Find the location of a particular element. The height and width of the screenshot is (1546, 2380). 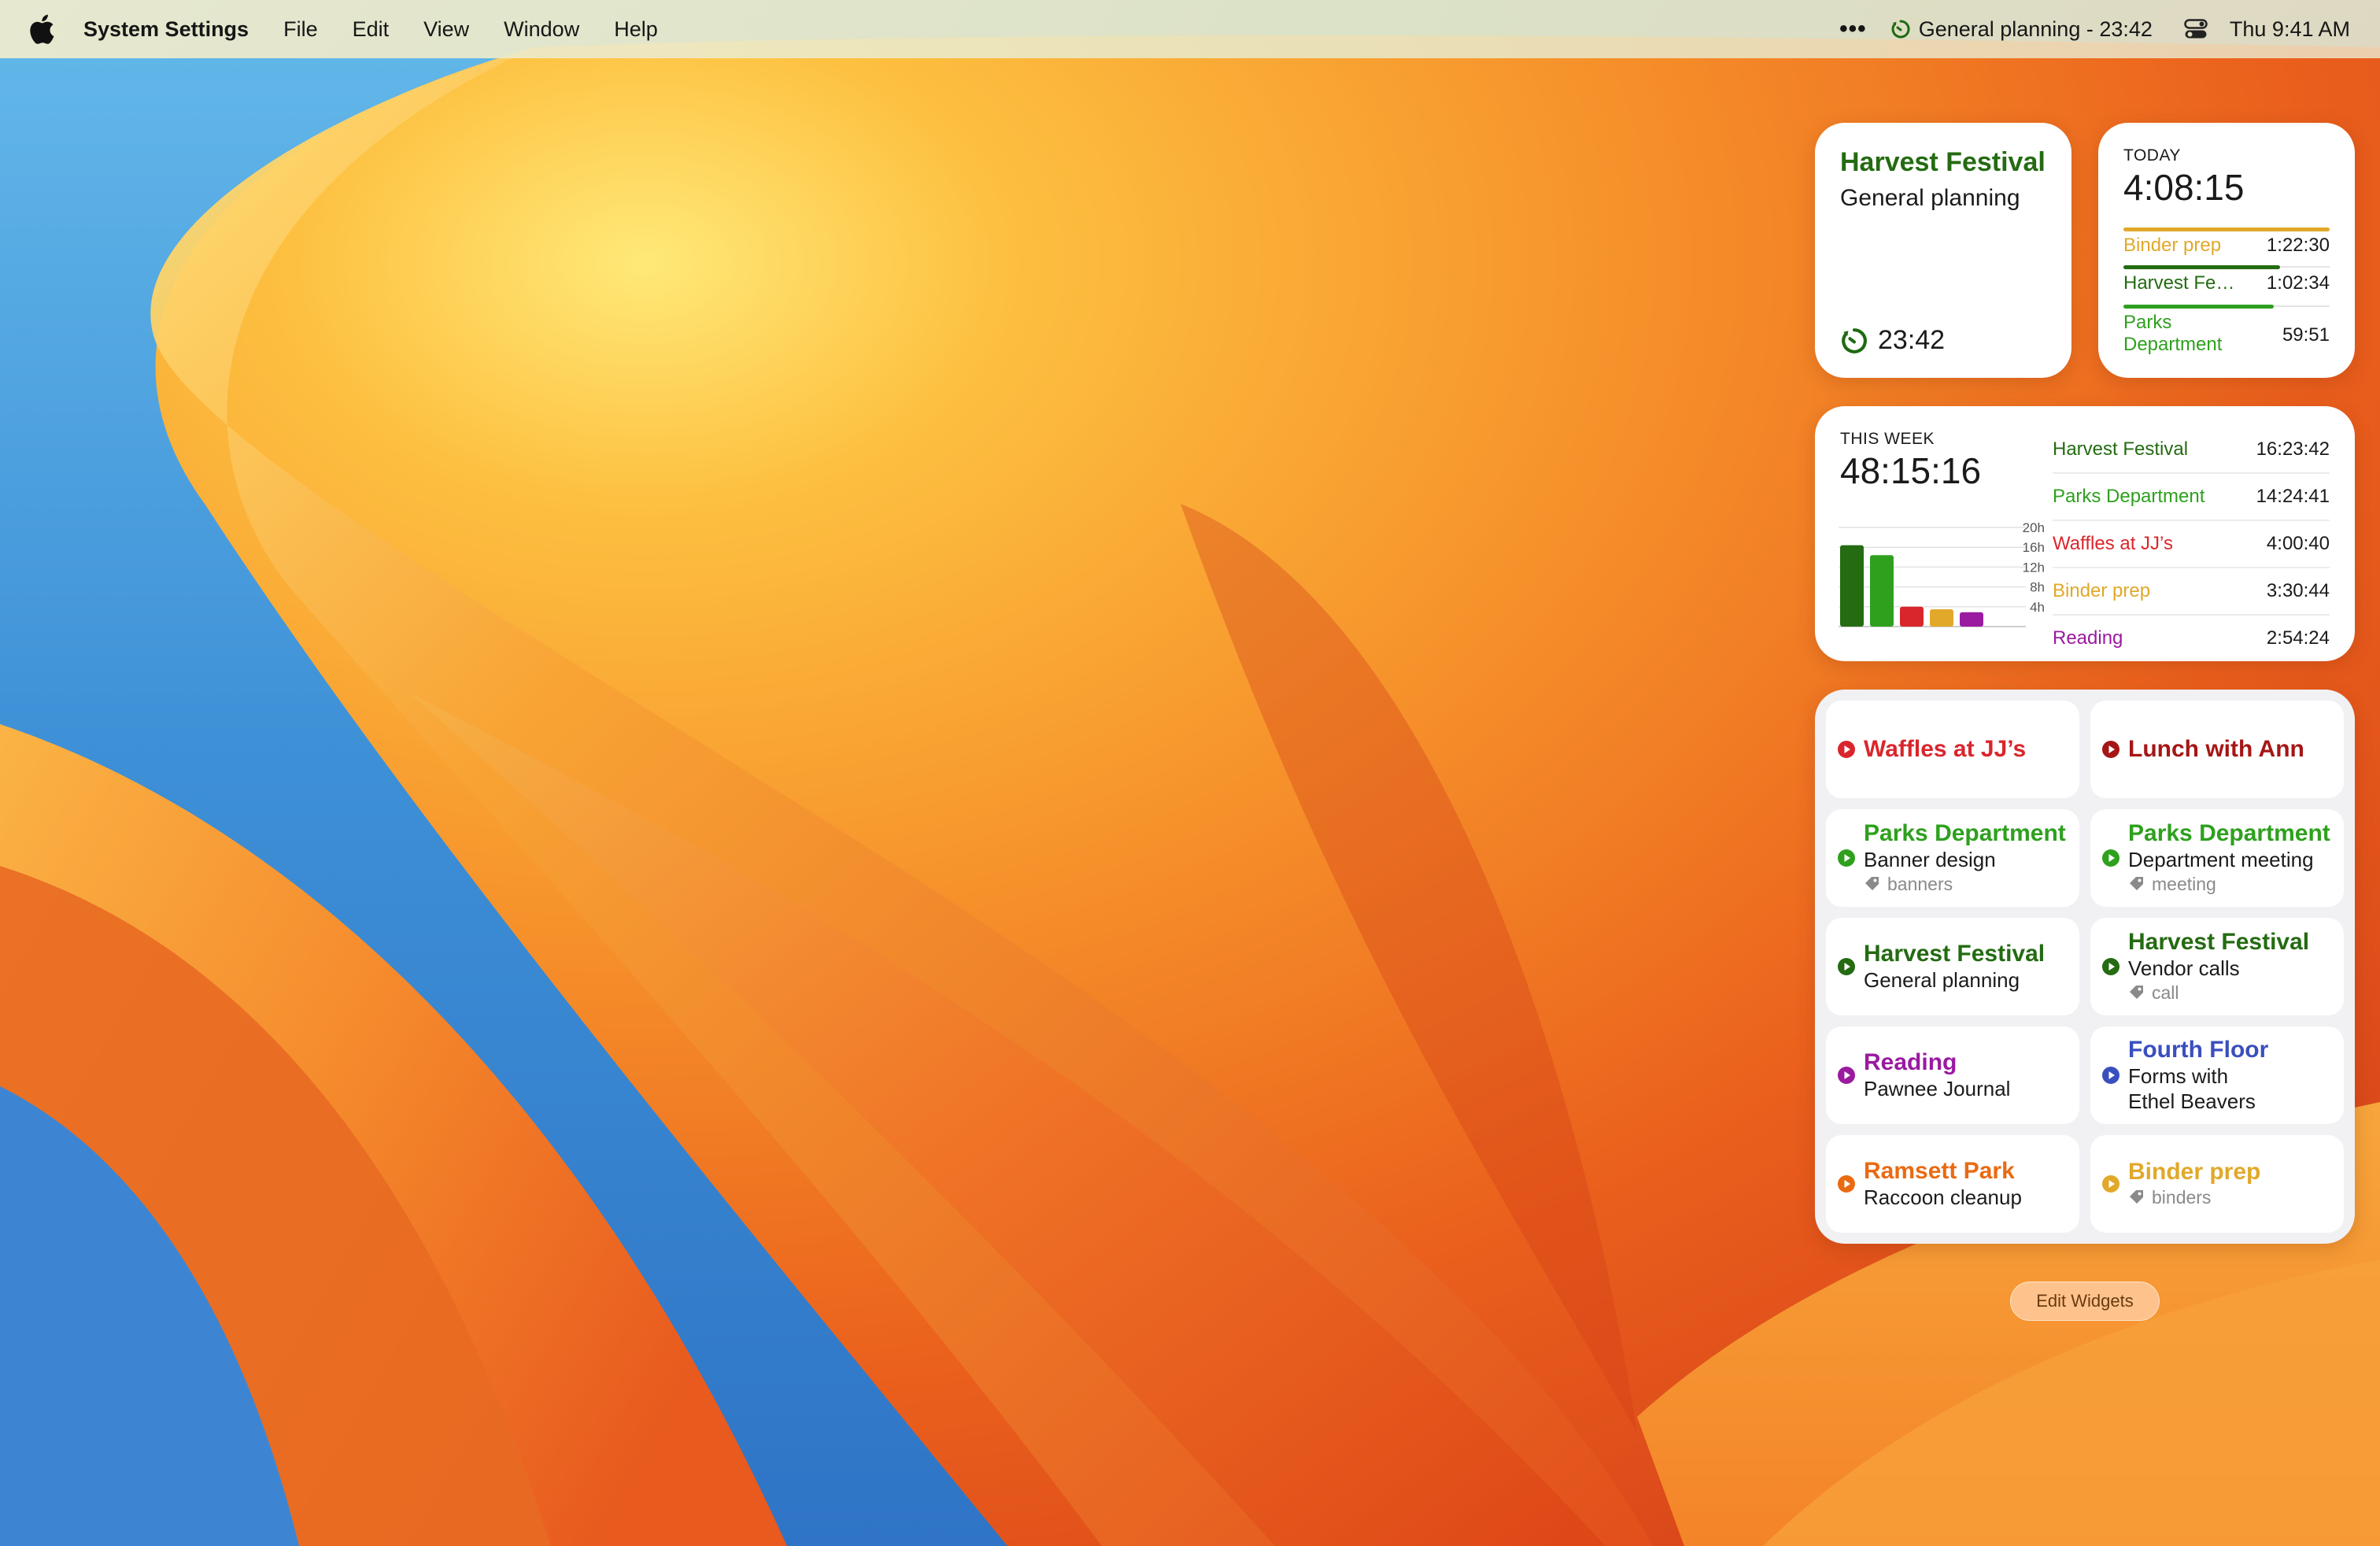

today-row: Harvest Fe… 1:02:34 is located at coordinates (2226, 285).